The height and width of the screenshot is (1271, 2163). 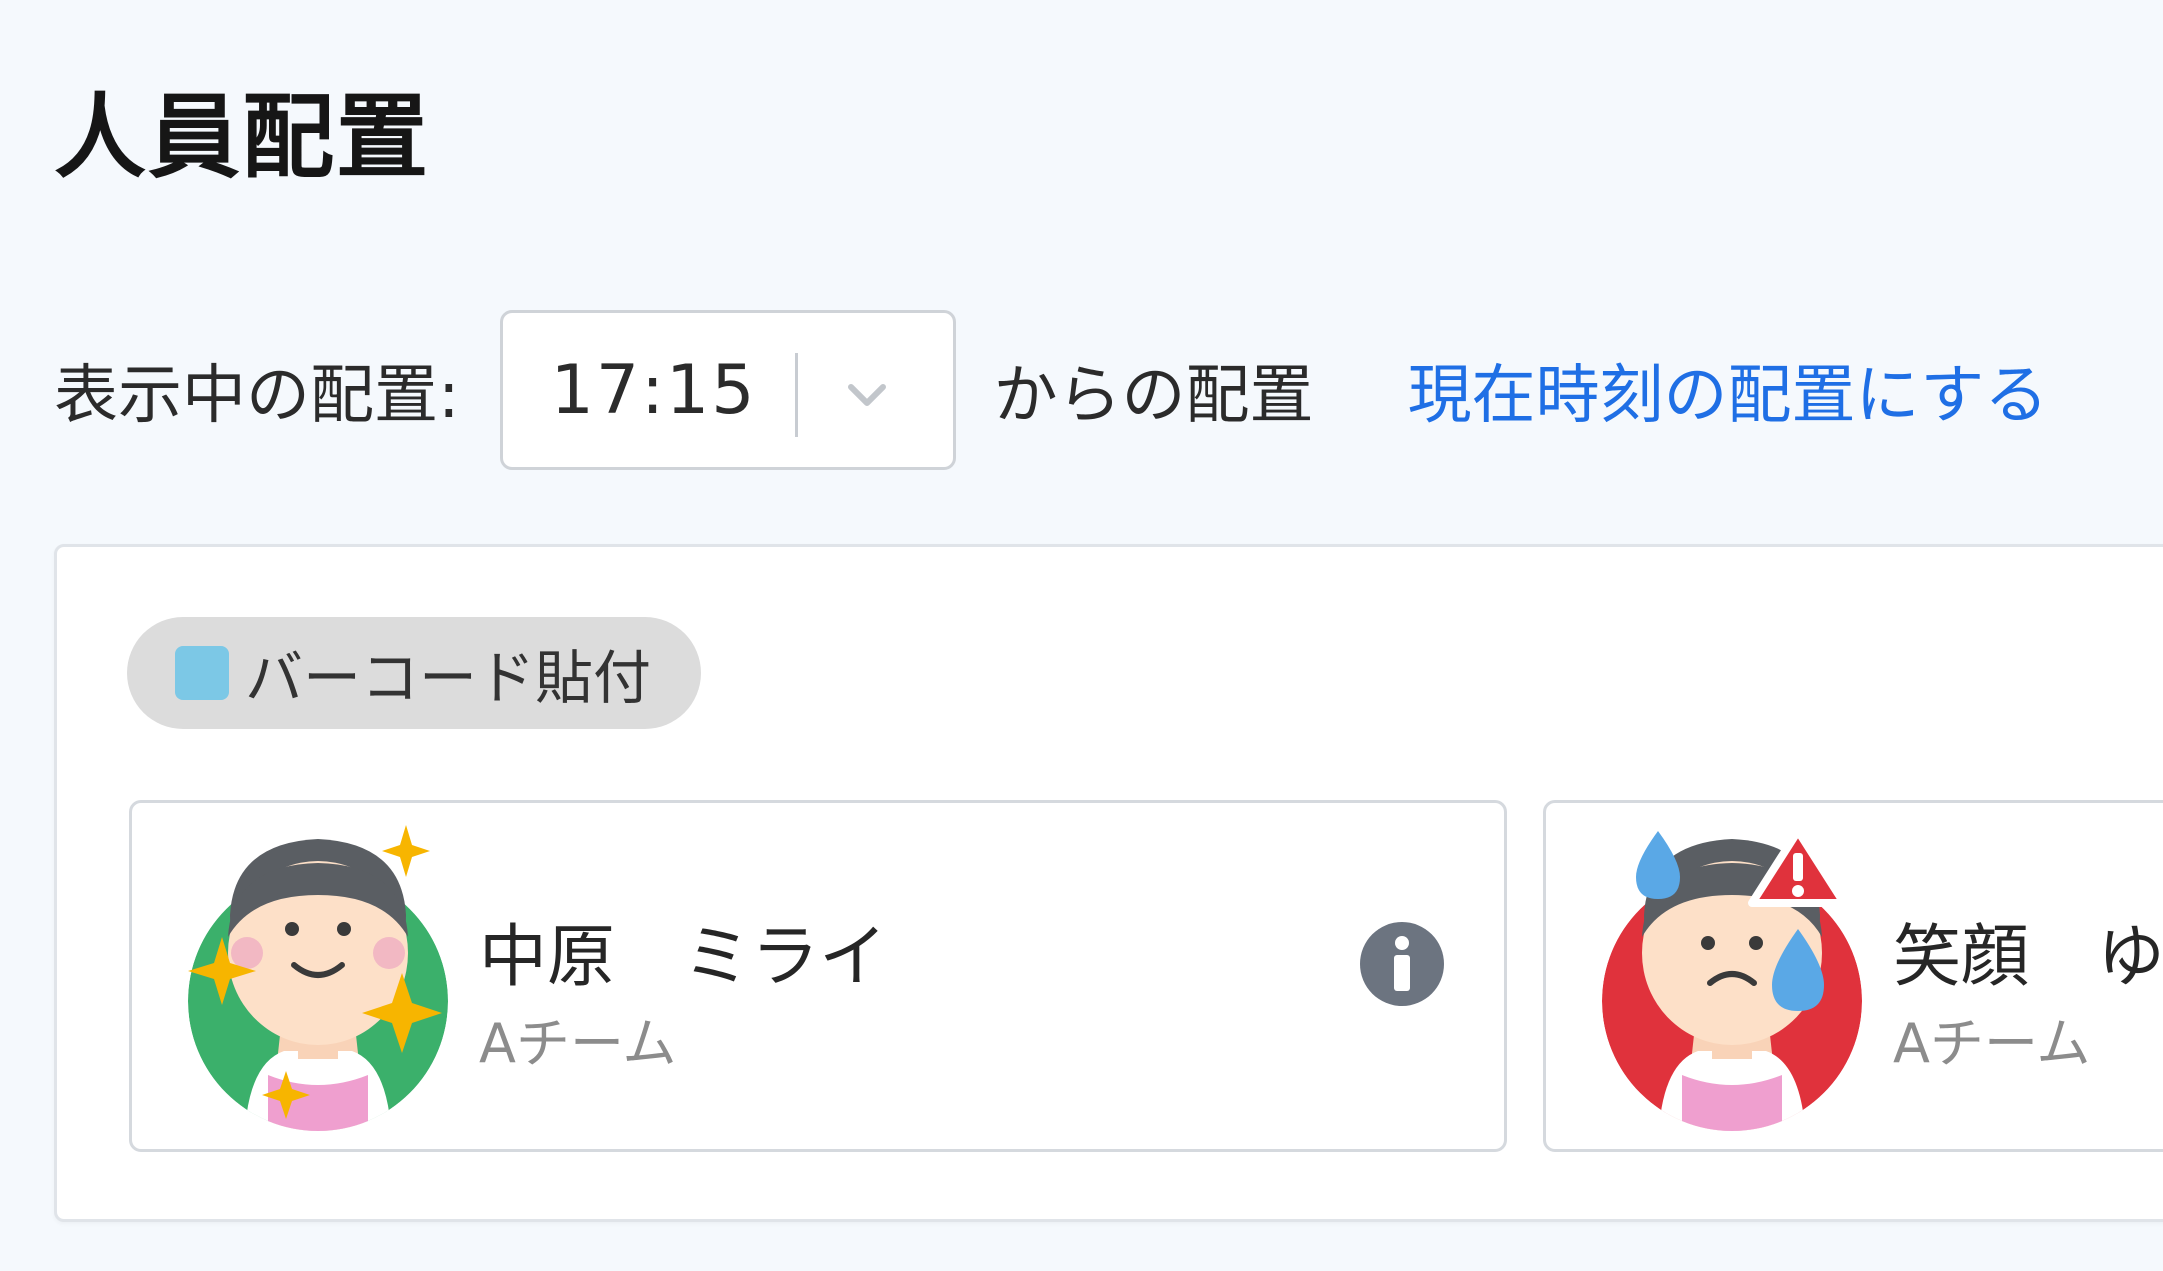 I want to click on happy-staff-avatar-icon, so click(x=318, y=978).